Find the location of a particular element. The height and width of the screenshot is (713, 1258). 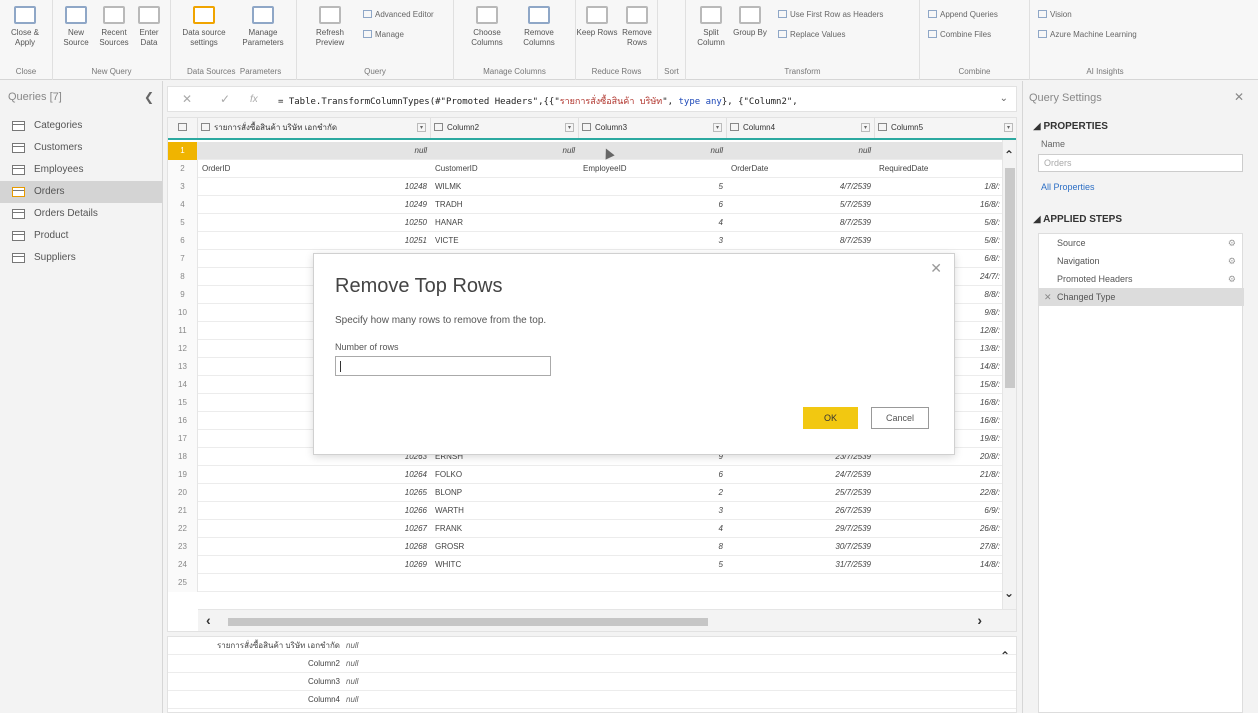

step-promoted-headers: Promoted Headers ⚙ is located at coordinates (1141, 279).